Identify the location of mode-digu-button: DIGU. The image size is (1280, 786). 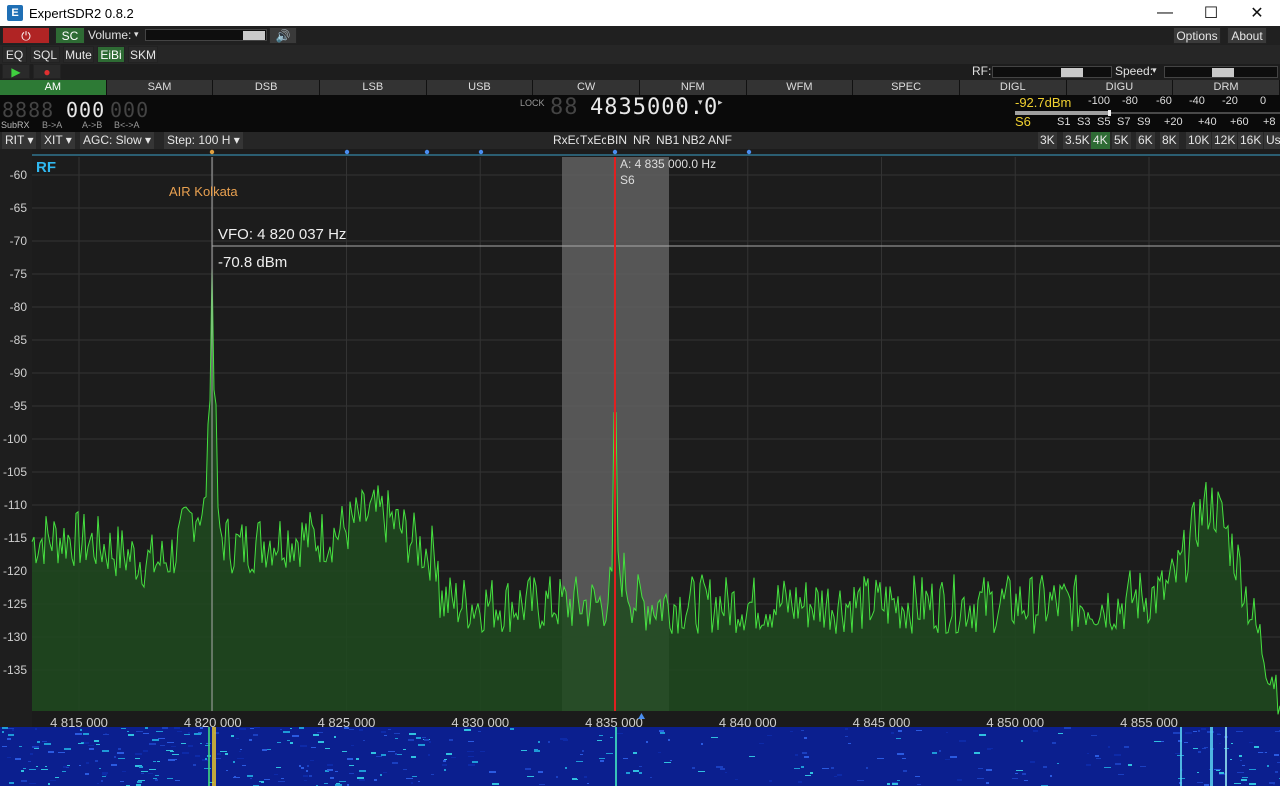
(1120, 87).